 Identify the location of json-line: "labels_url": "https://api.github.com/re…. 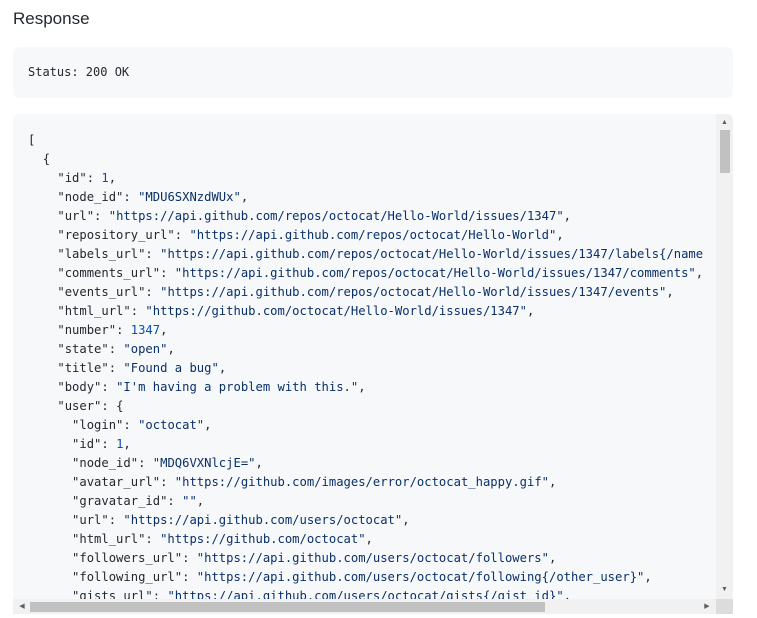
(365, 254).